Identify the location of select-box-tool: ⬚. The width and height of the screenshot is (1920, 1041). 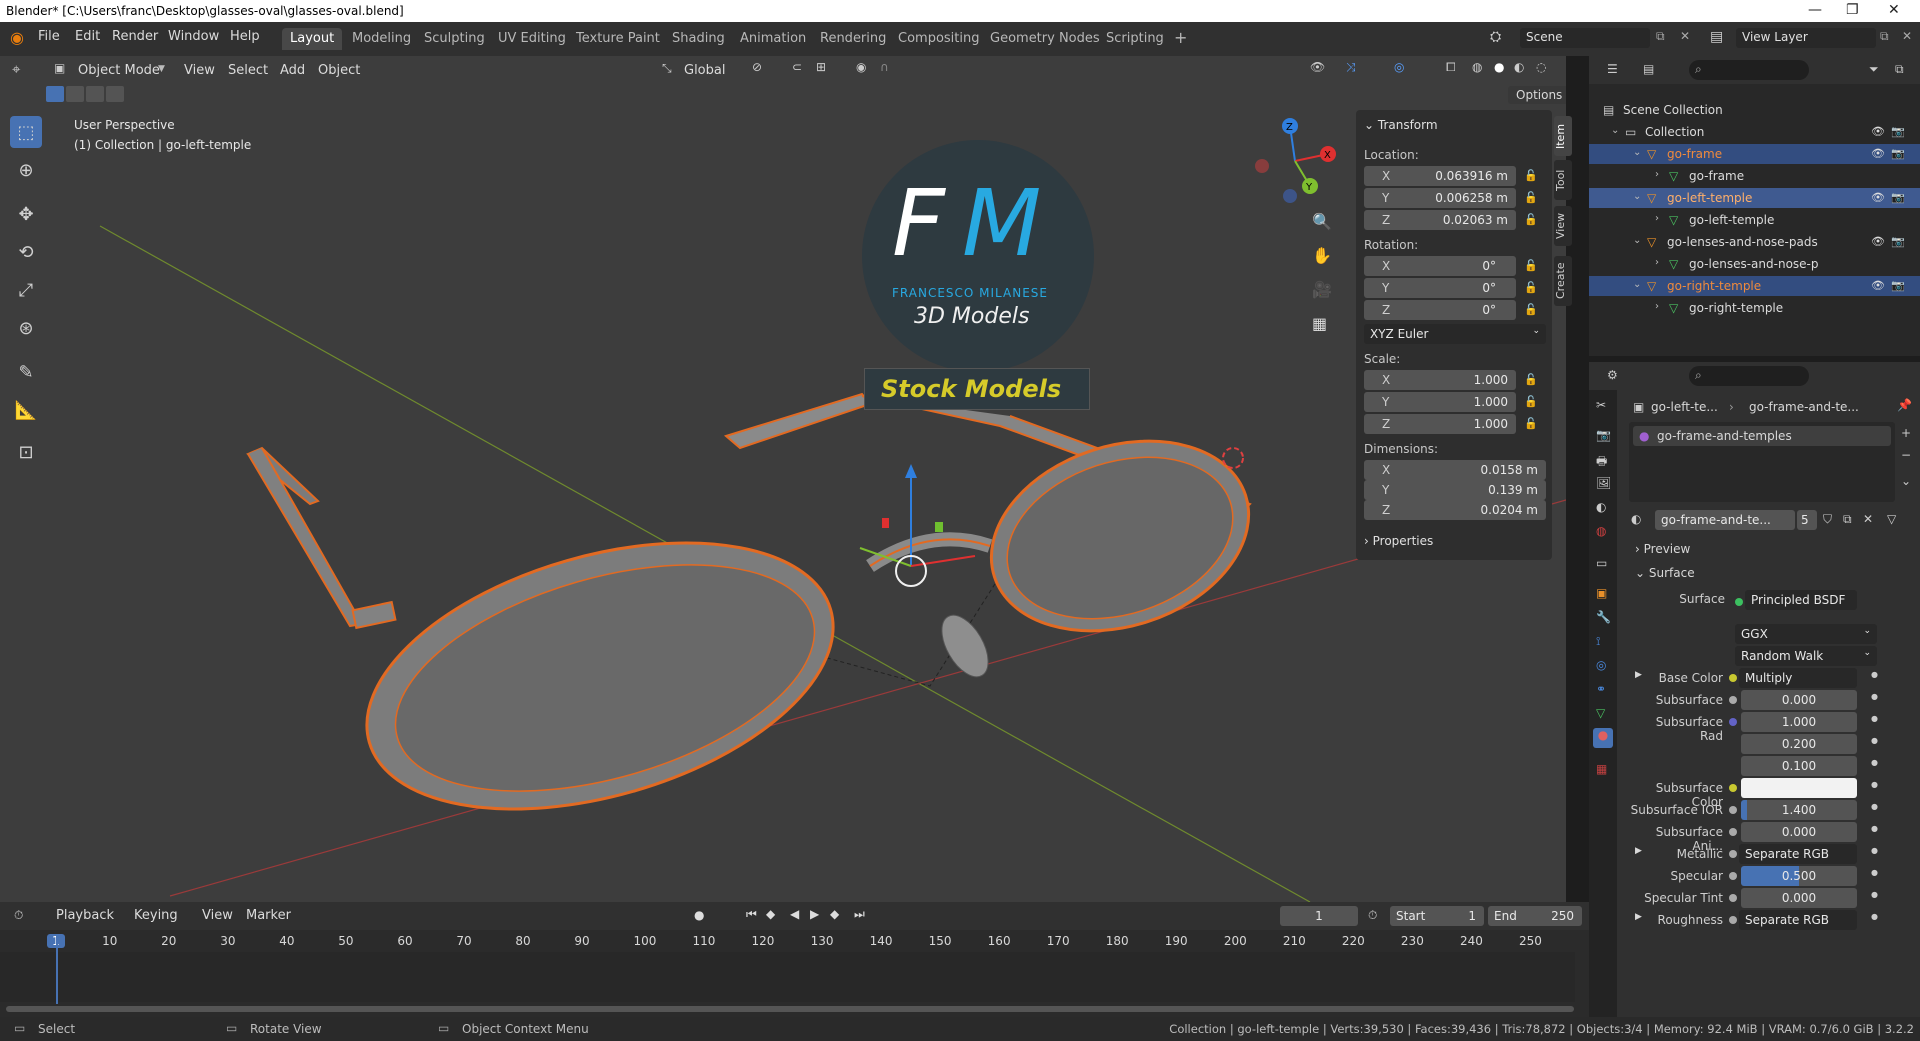
(26, 132).